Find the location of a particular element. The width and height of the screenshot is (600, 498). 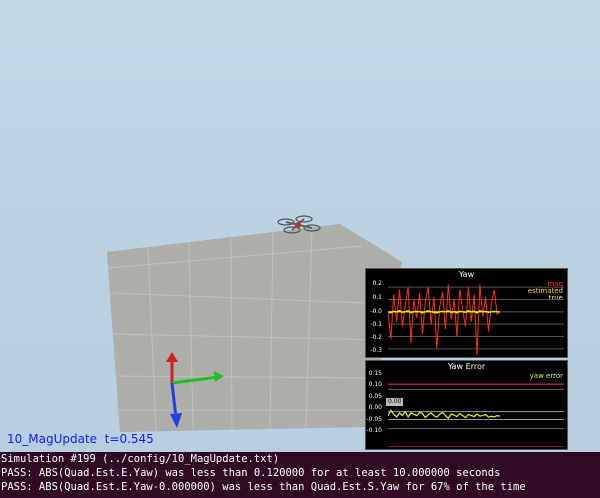

scenario-time-label: 10_MagUpdate t=0.545 is located at coordinates (80, 439).